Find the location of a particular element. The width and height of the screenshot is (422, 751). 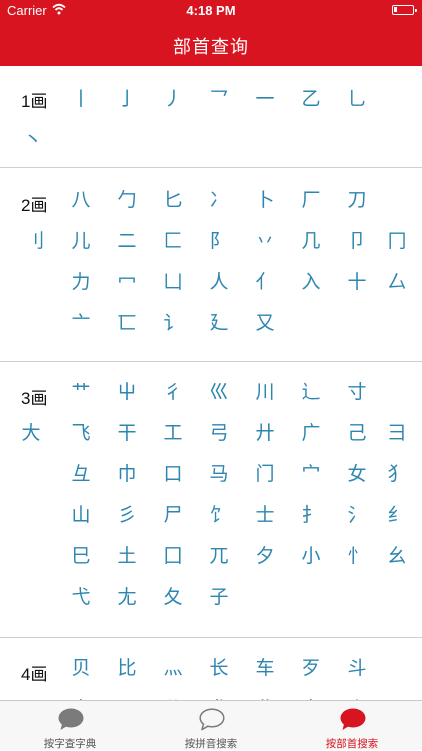

radical-item: 父 is located at coordinates (173, 695).